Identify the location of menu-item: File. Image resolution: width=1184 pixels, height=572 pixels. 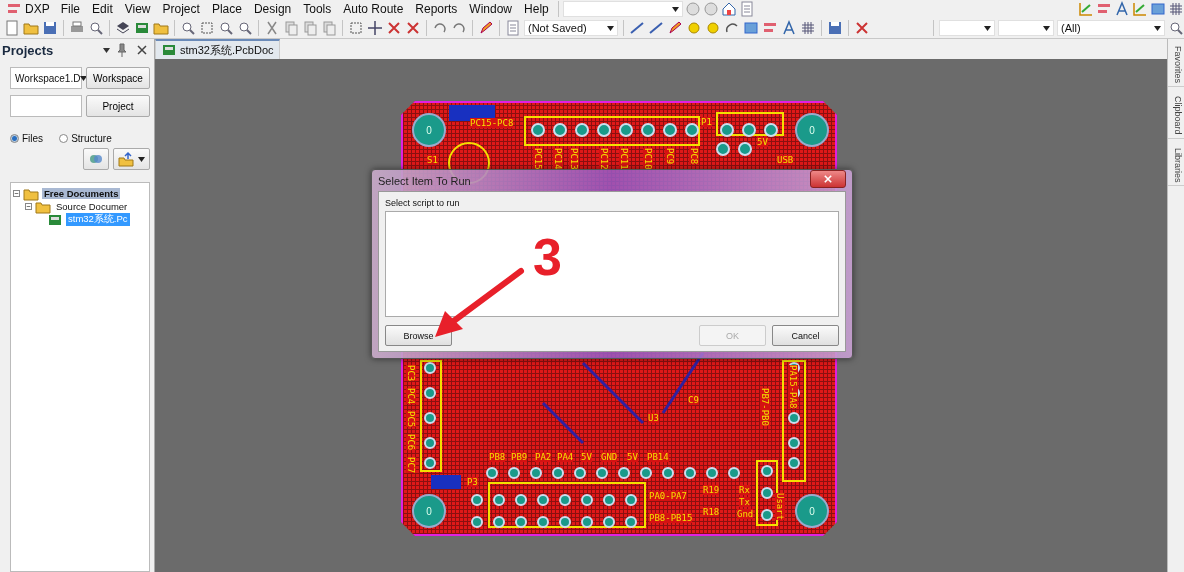
(70, 9).